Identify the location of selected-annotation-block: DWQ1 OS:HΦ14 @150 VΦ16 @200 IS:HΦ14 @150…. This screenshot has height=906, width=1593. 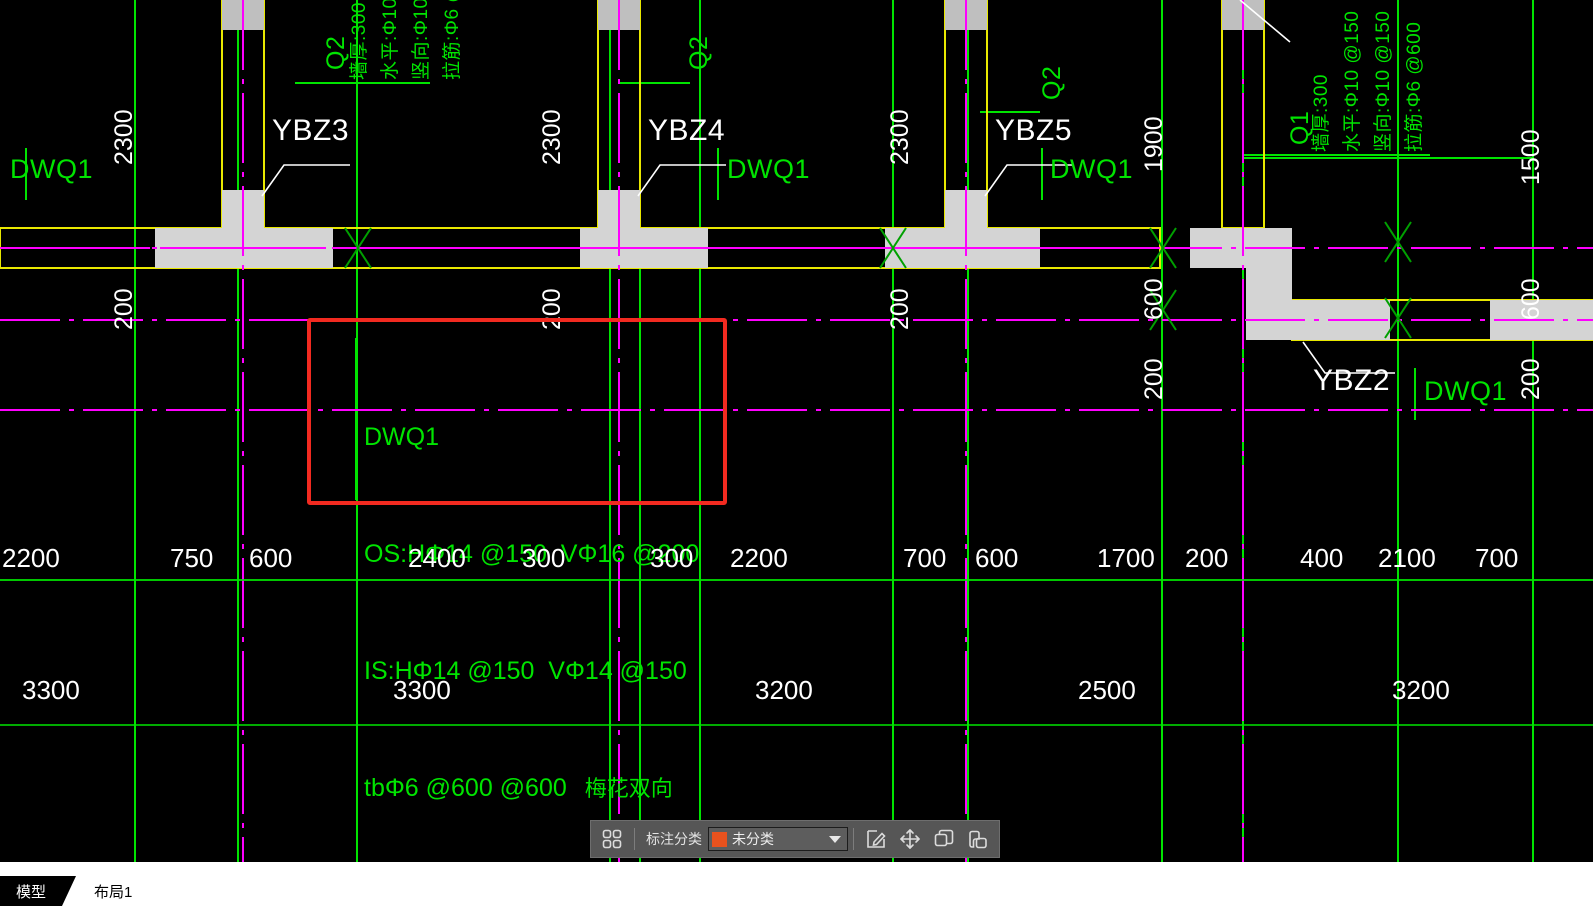
(531, 601).